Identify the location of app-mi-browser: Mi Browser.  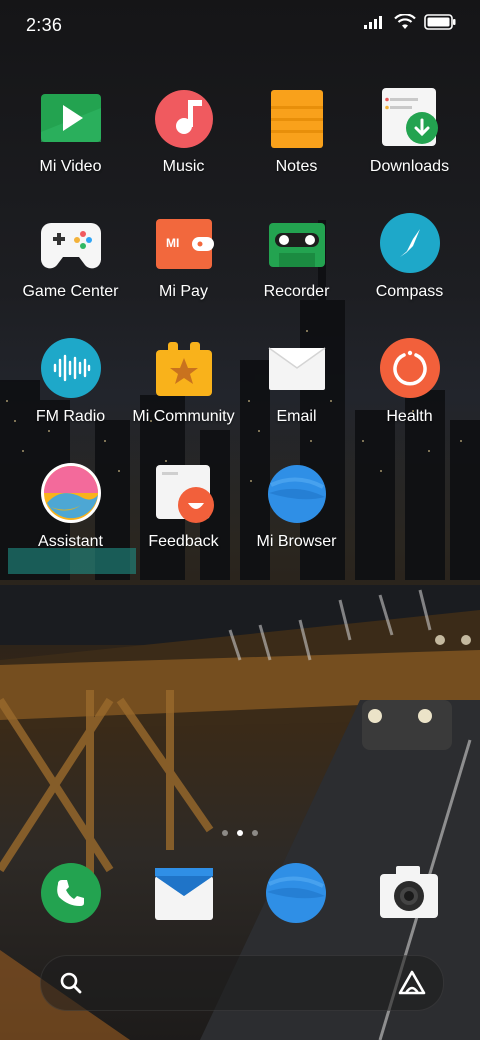
(296, 507).